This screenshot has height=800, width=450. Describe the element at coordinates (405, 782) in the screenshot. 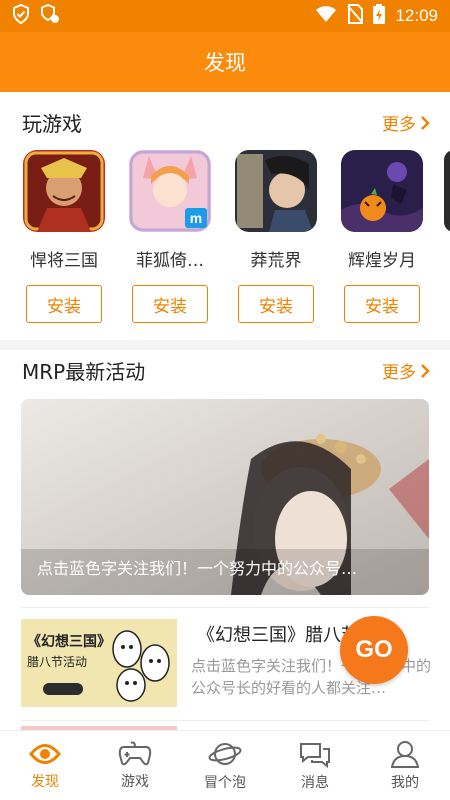

I see `tab-label: 我的` at that location.